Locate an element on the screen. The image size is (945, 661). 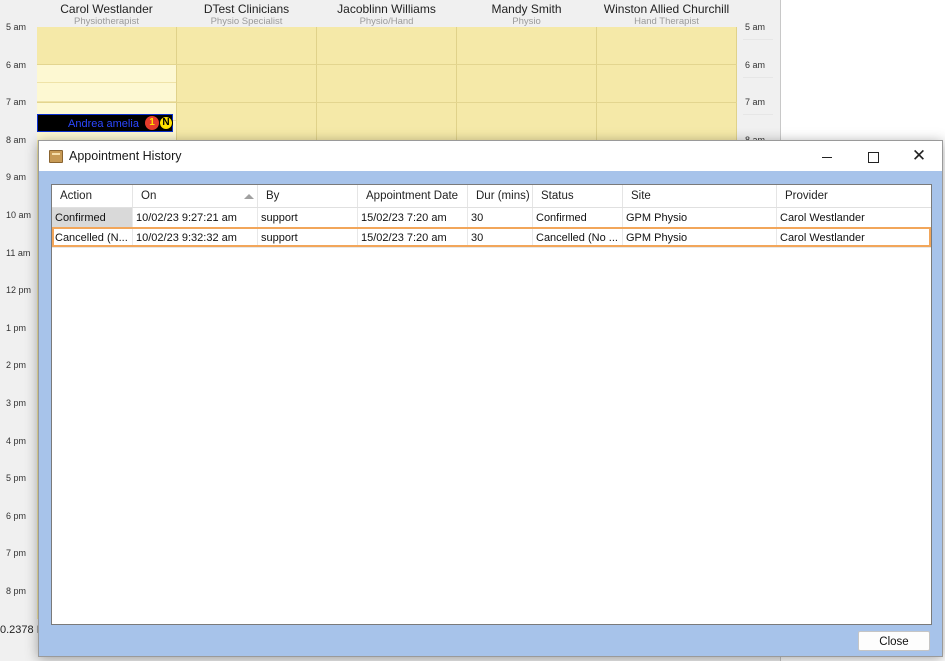
time-label-left: 6 pm is located at coordinates (16, 515).